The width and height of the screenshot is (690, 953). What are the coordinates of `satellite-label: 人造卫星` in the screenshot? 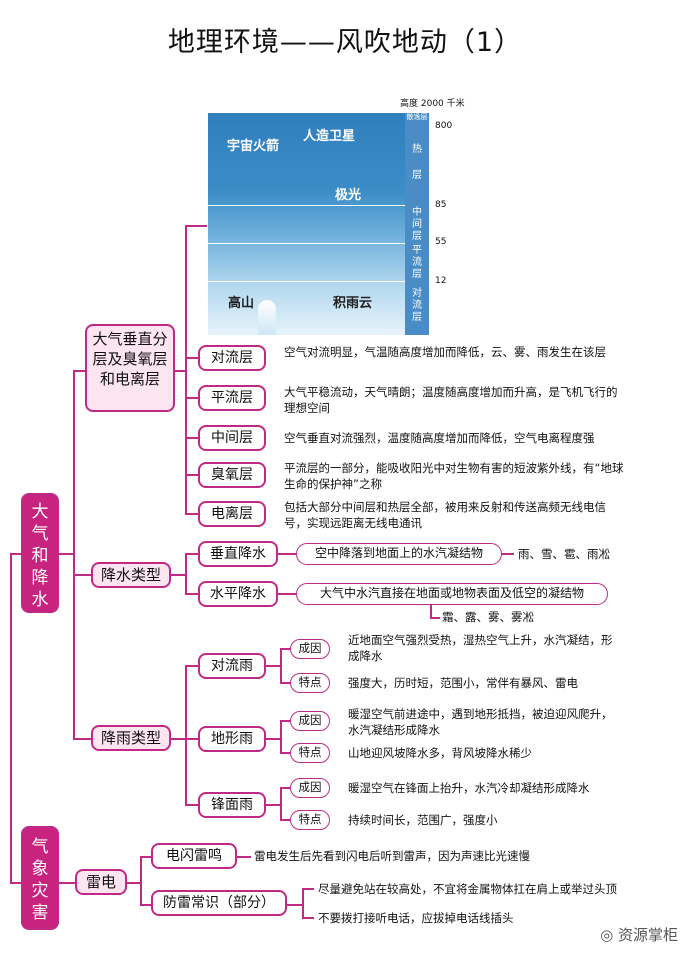 It's located at (329, 136).